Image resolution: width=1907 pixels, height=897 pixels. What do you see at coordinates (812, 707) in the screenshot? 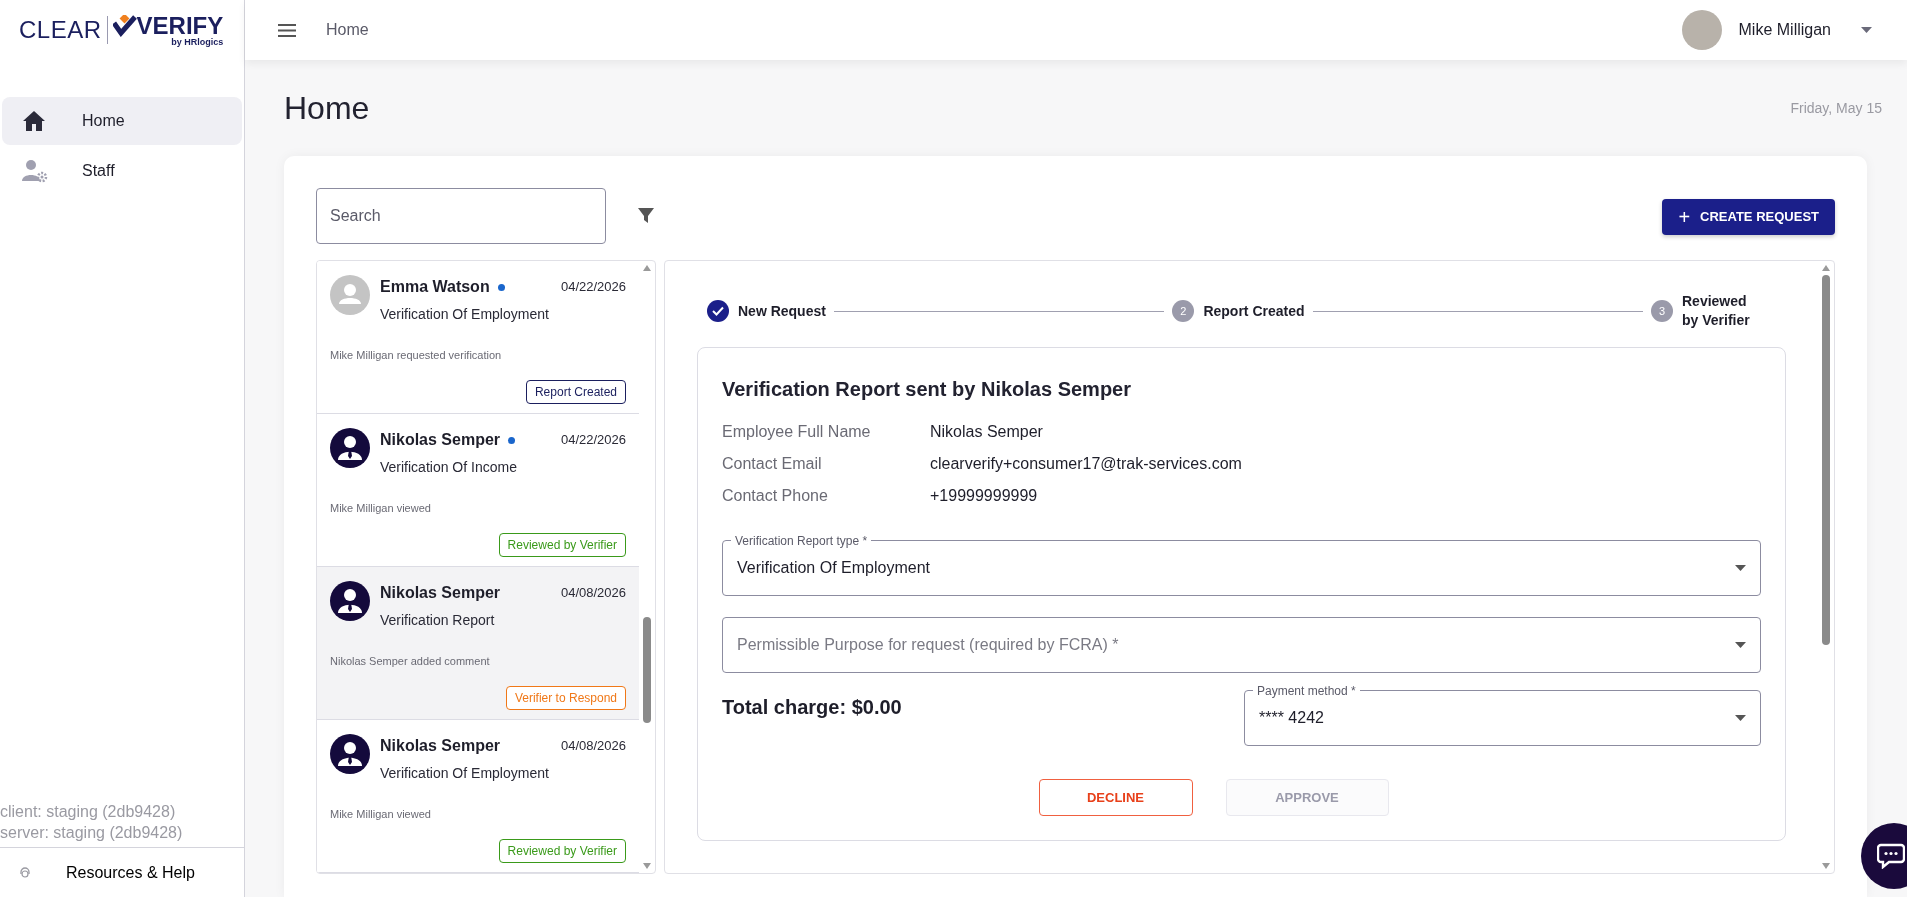
I see `total-charge: Total charge: $0.00` at bounding box center [812, 707].